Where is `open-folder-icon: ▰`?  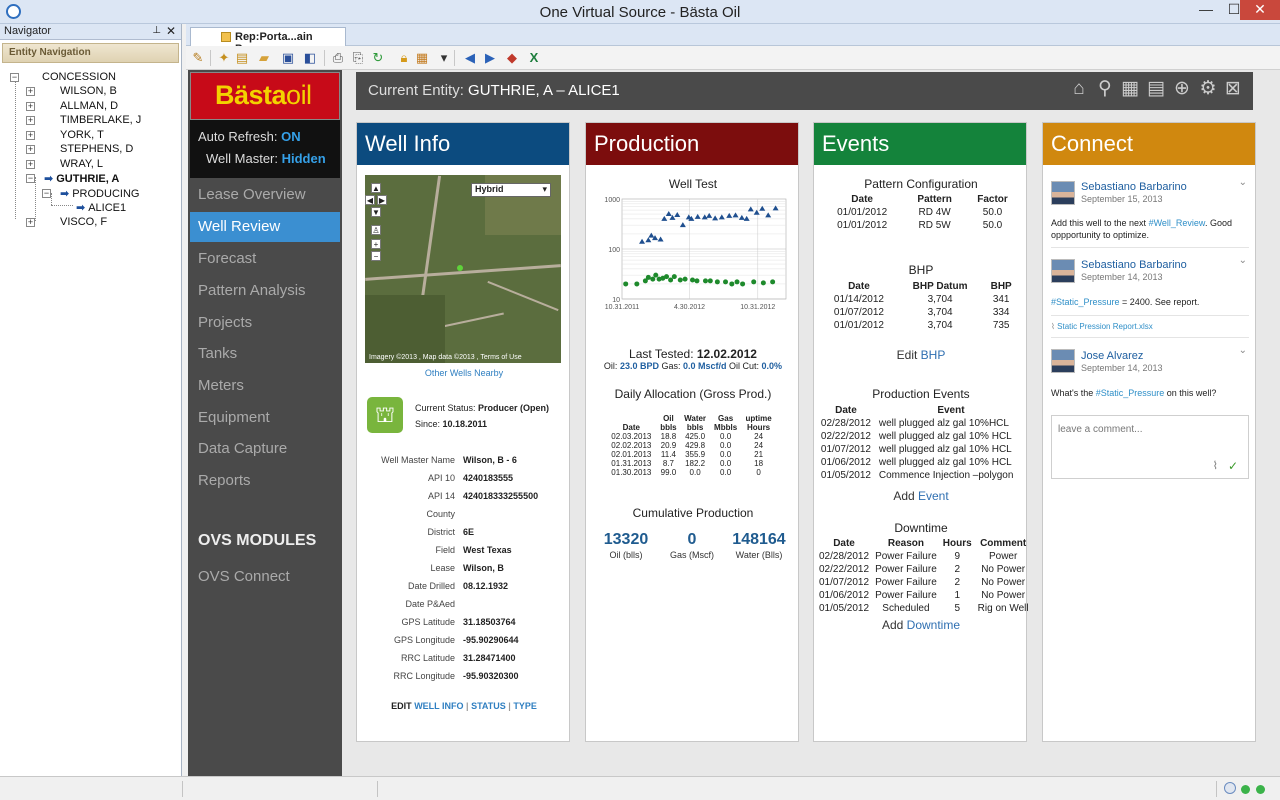 open-folder-icon: ▰ is located at coordinates (264, 58).